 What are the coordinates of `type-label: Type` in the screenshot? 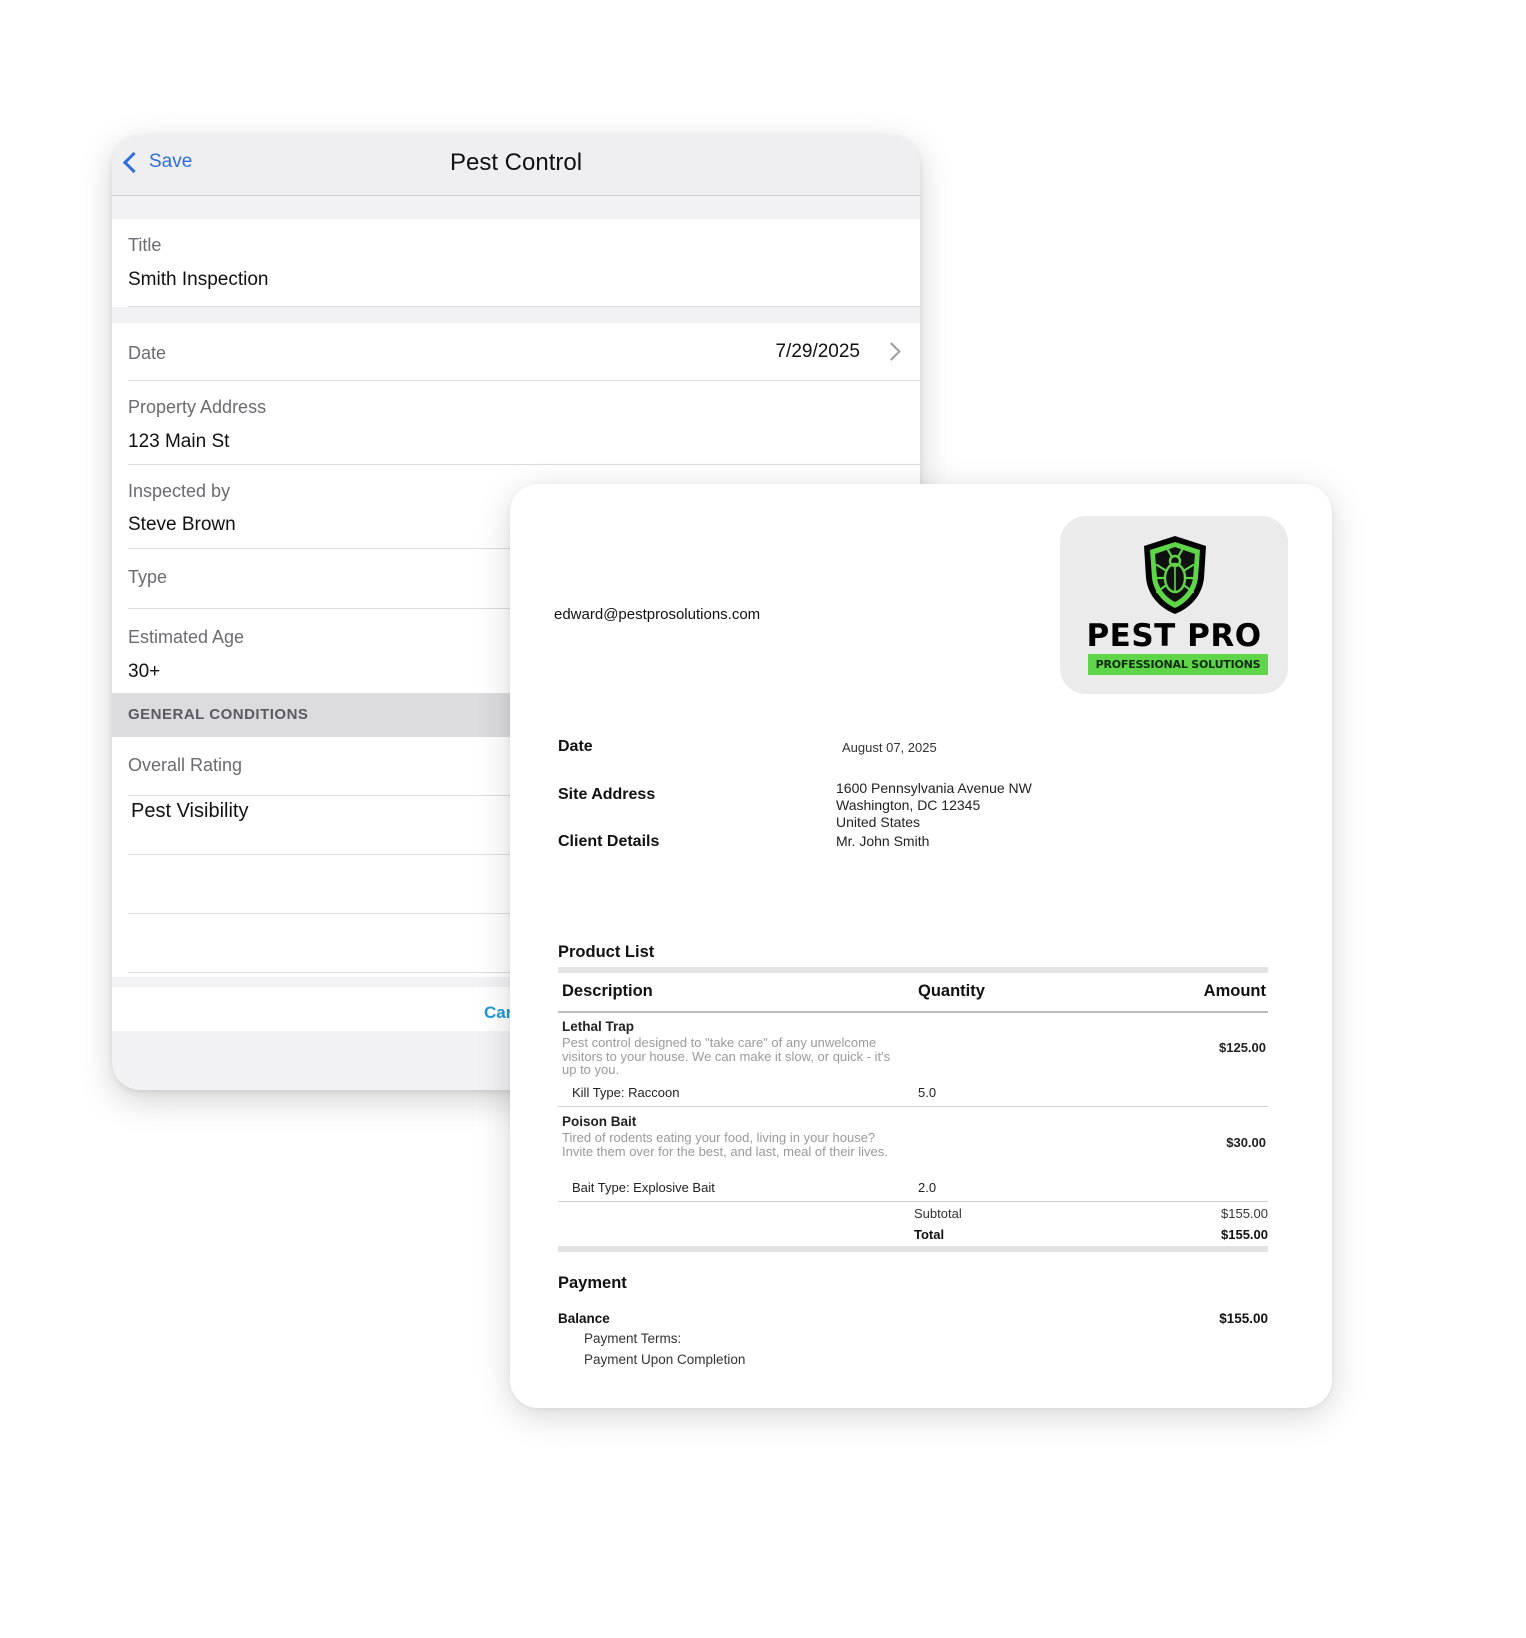 It's located at (148, 577).